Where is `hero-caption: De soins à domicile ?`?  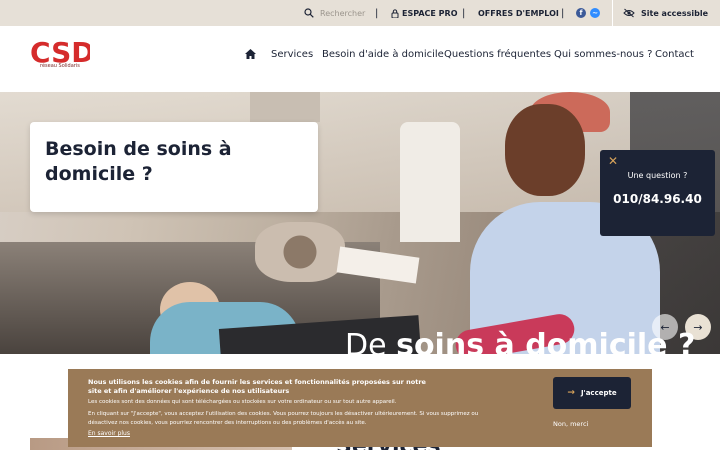
hero-caption: De soins à domicile ? is located at coordinates (520, 346).